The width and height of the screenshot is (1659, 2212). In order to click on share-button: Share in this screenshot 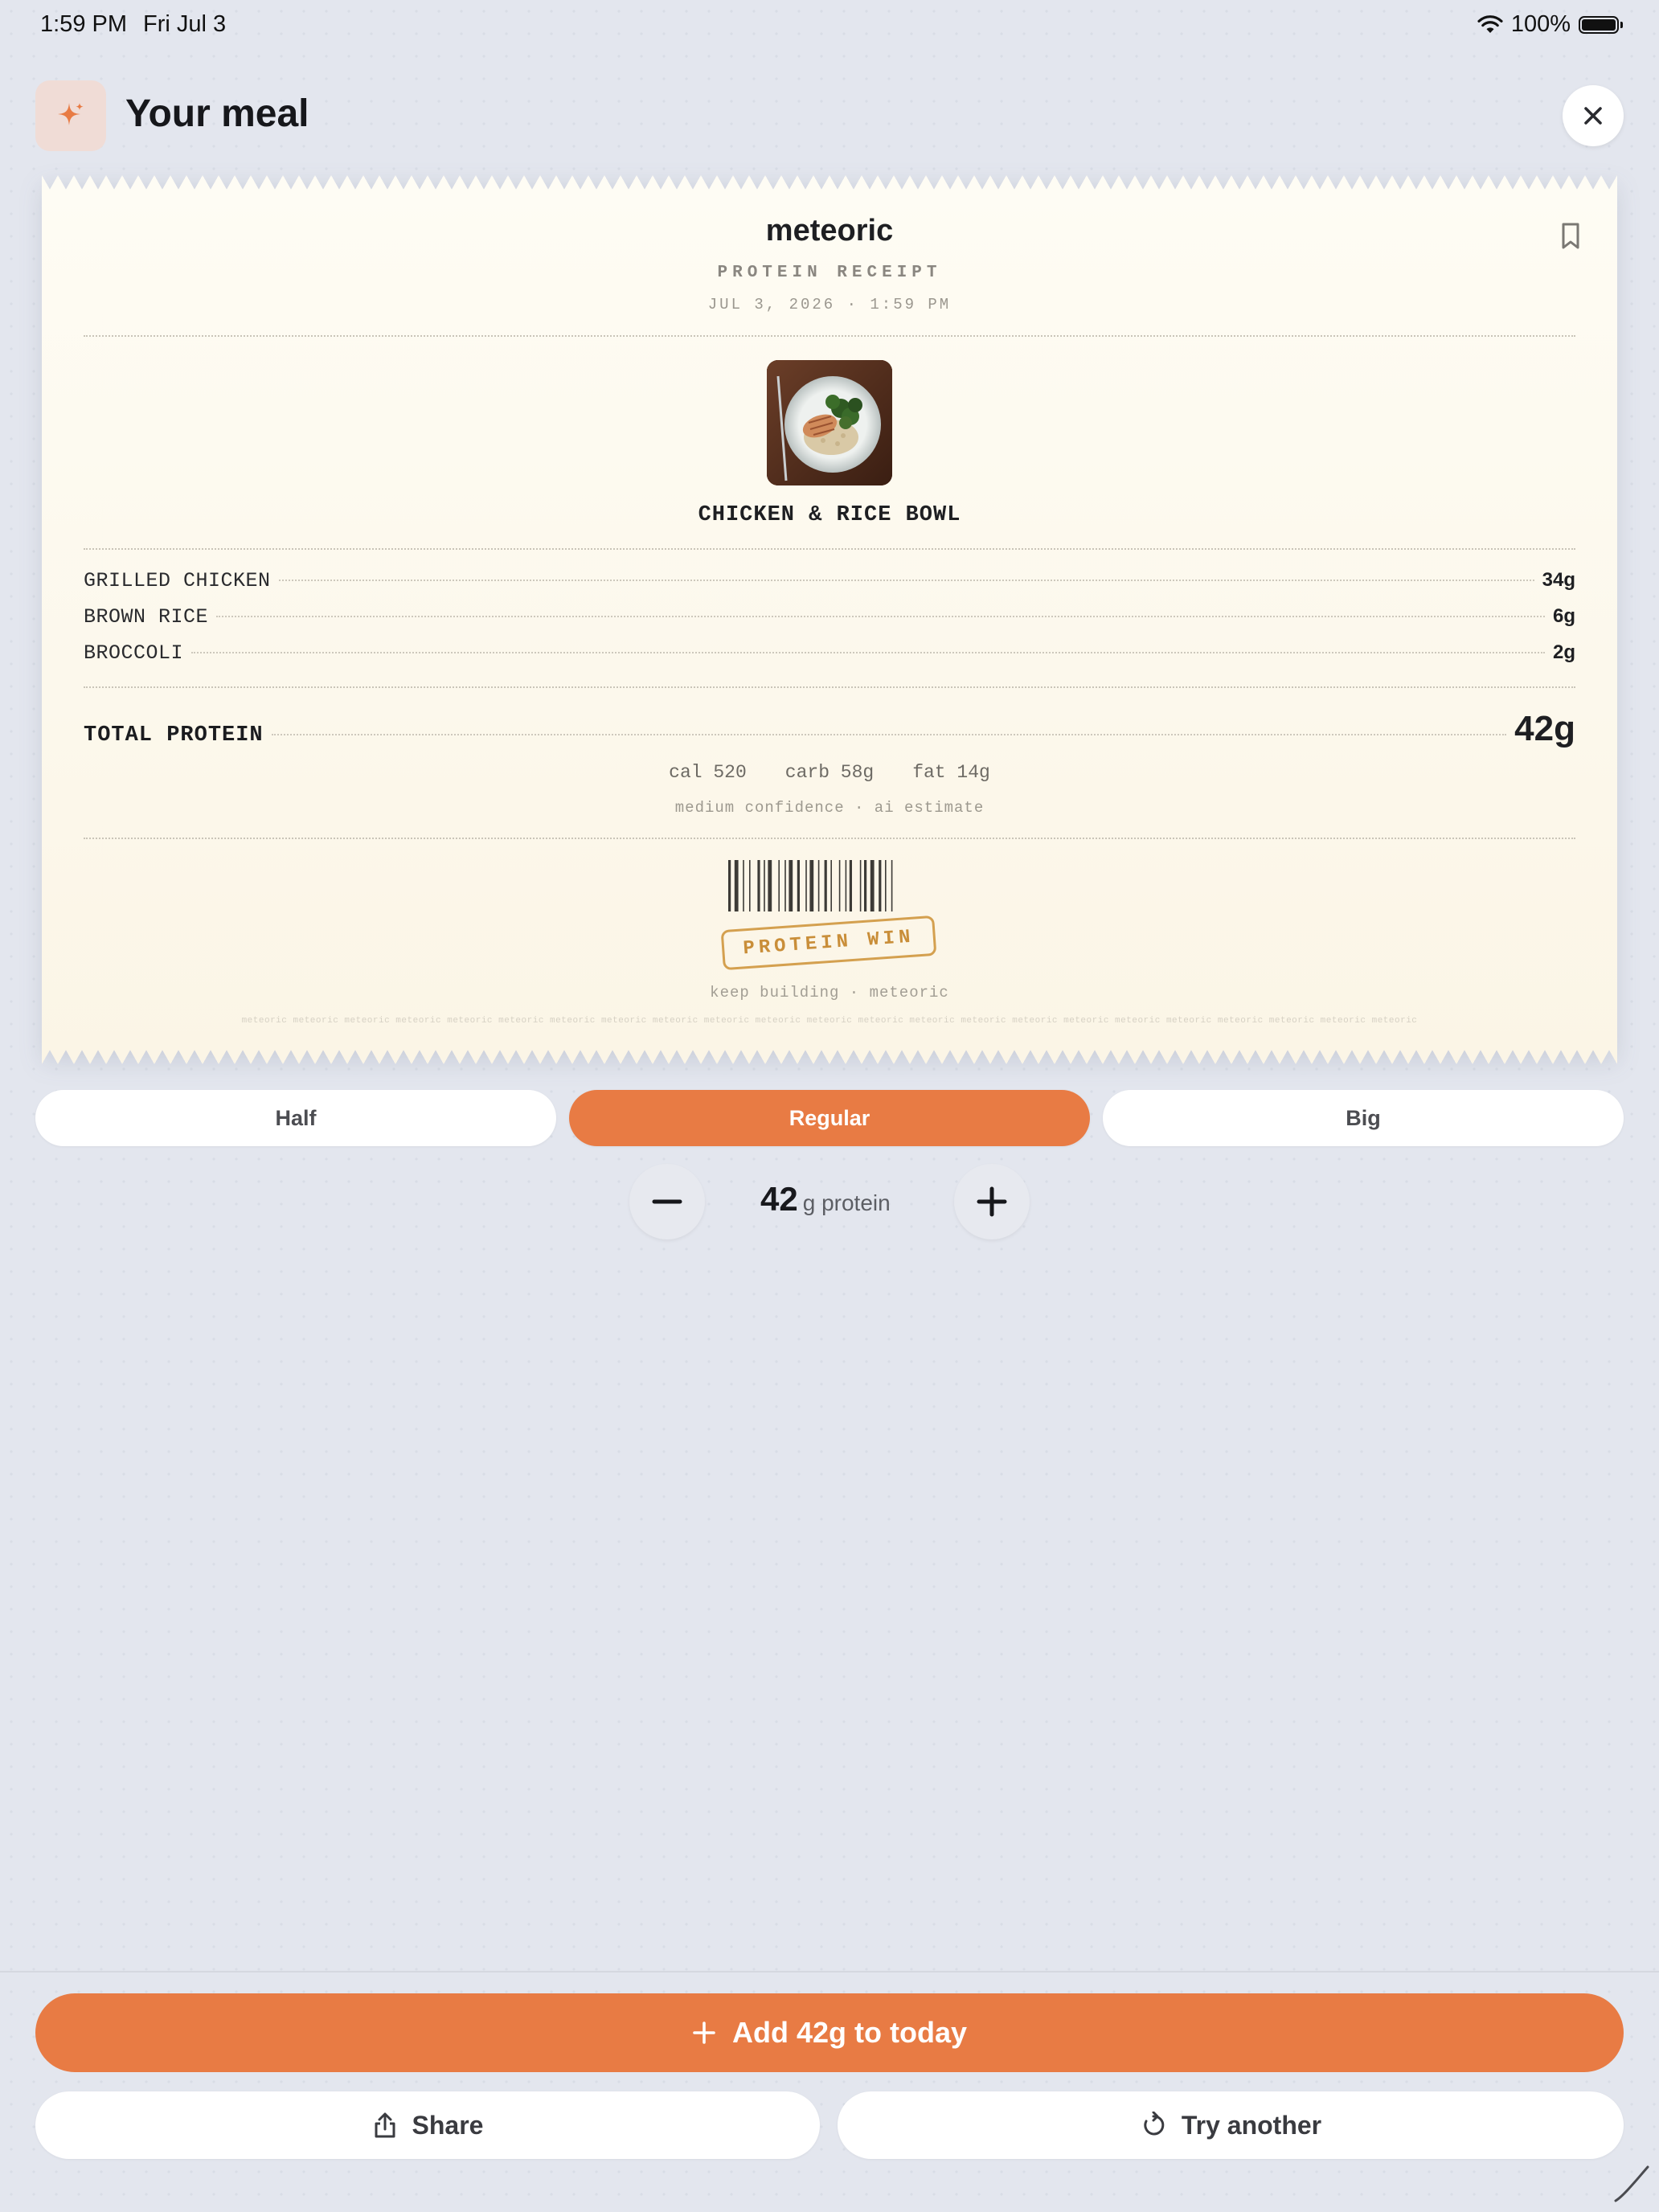, I will do `click(427, 2125)`.